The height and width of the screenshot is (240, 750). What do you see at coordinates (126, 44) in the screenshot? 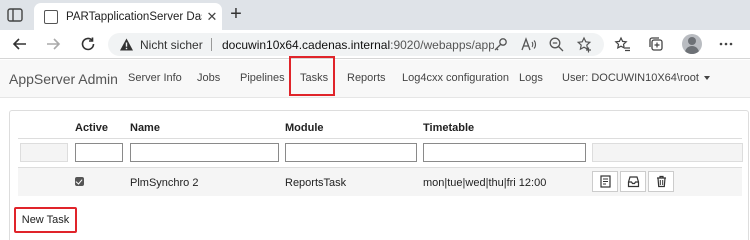
I see `warning-icon` at bounding box center [126, 44].